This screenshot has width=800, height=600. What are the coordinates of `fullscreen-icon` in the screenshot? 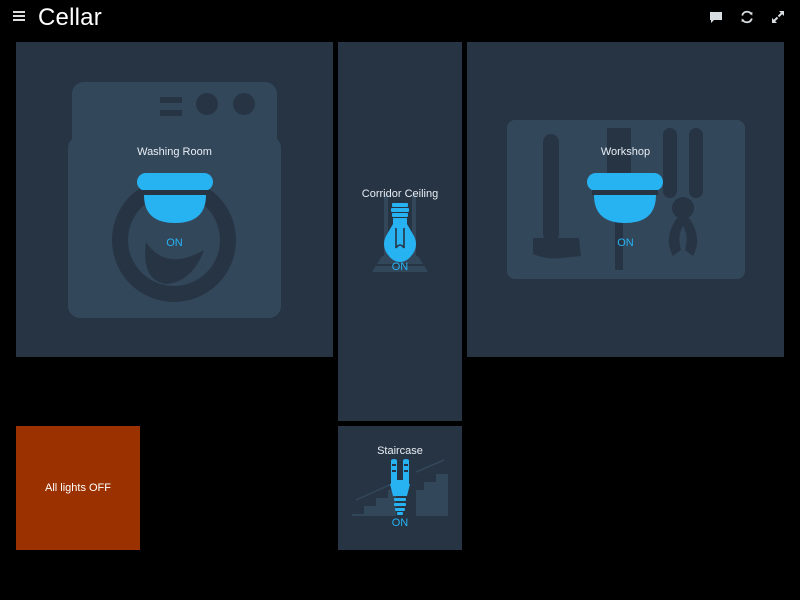 It's located at (778, 17).